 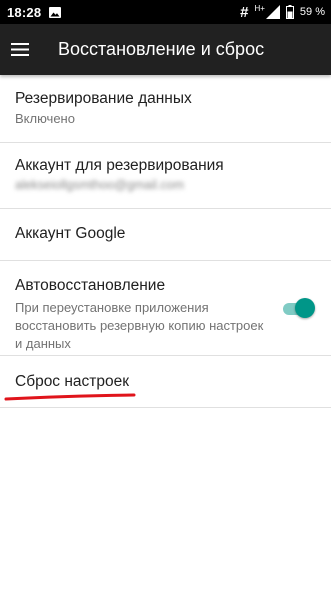 I want to click on signal-icon, so click(x=272, y=12).